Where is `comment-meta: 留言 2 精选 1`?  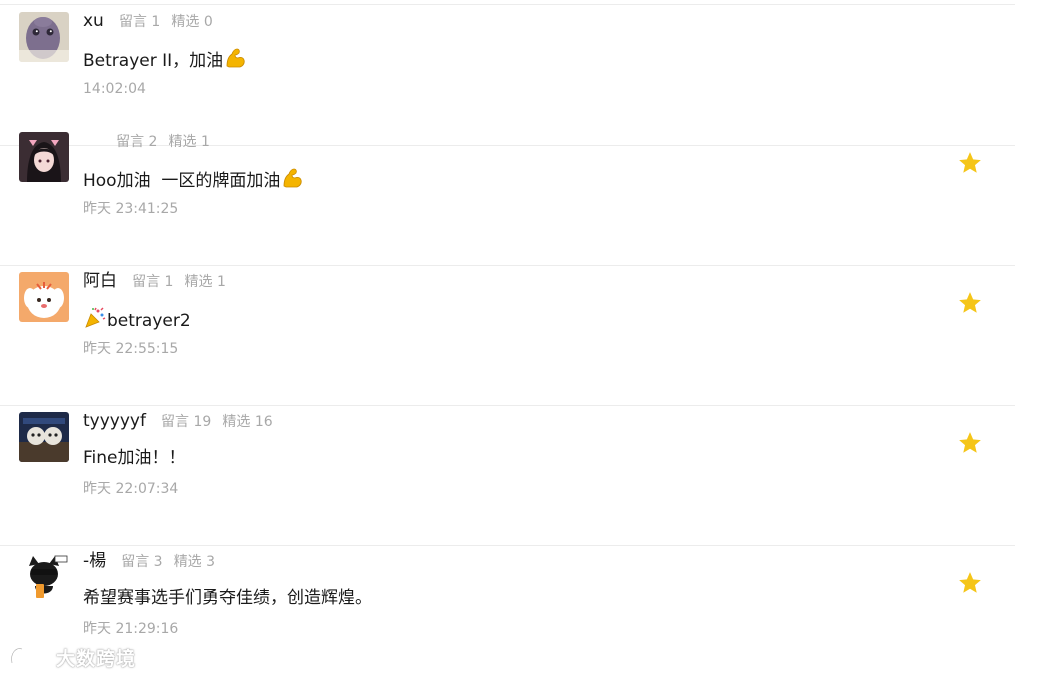 comment-meta: 留言 2 精选 1 is located at coordinates (149, 141).